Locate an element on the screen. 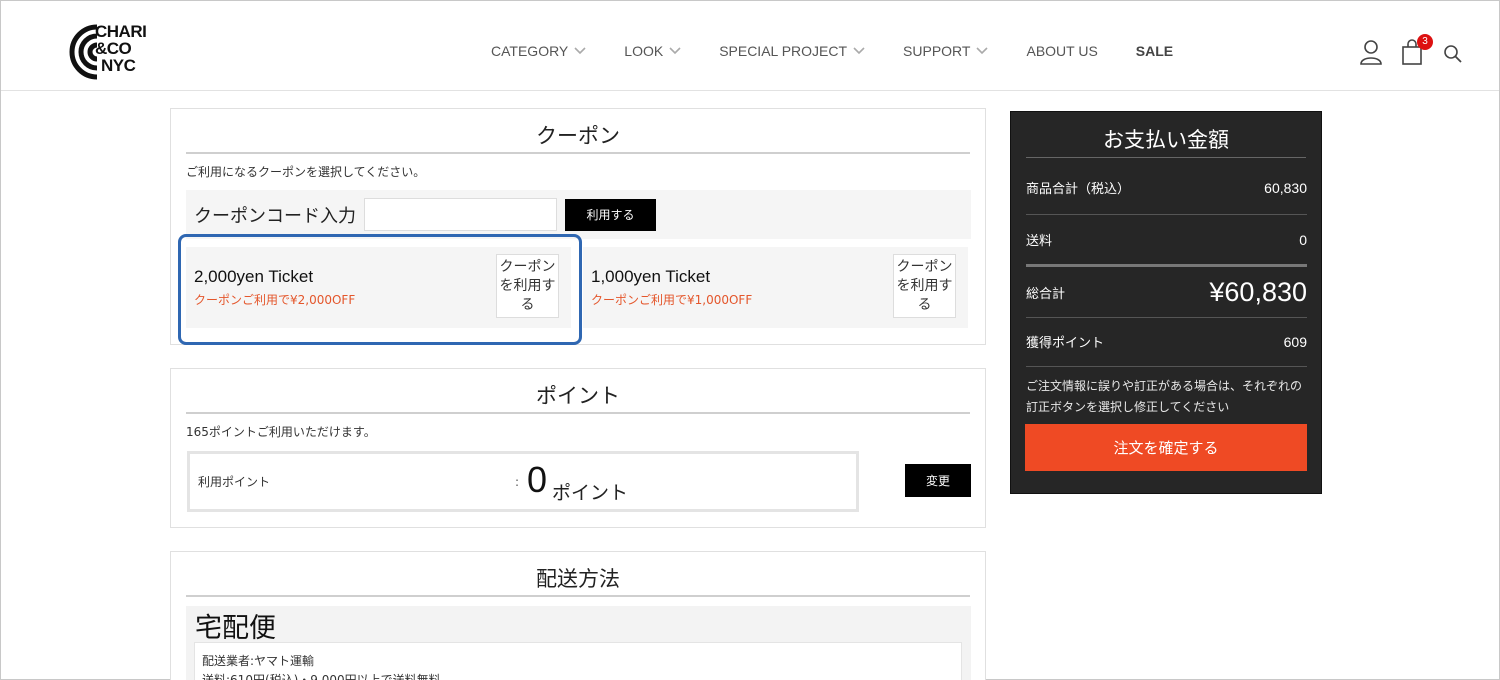 The height and width of the screenshot is (680, 1500). coupon-code-row: クーポンコード入力 利用する is located at coordinates (578, 214).